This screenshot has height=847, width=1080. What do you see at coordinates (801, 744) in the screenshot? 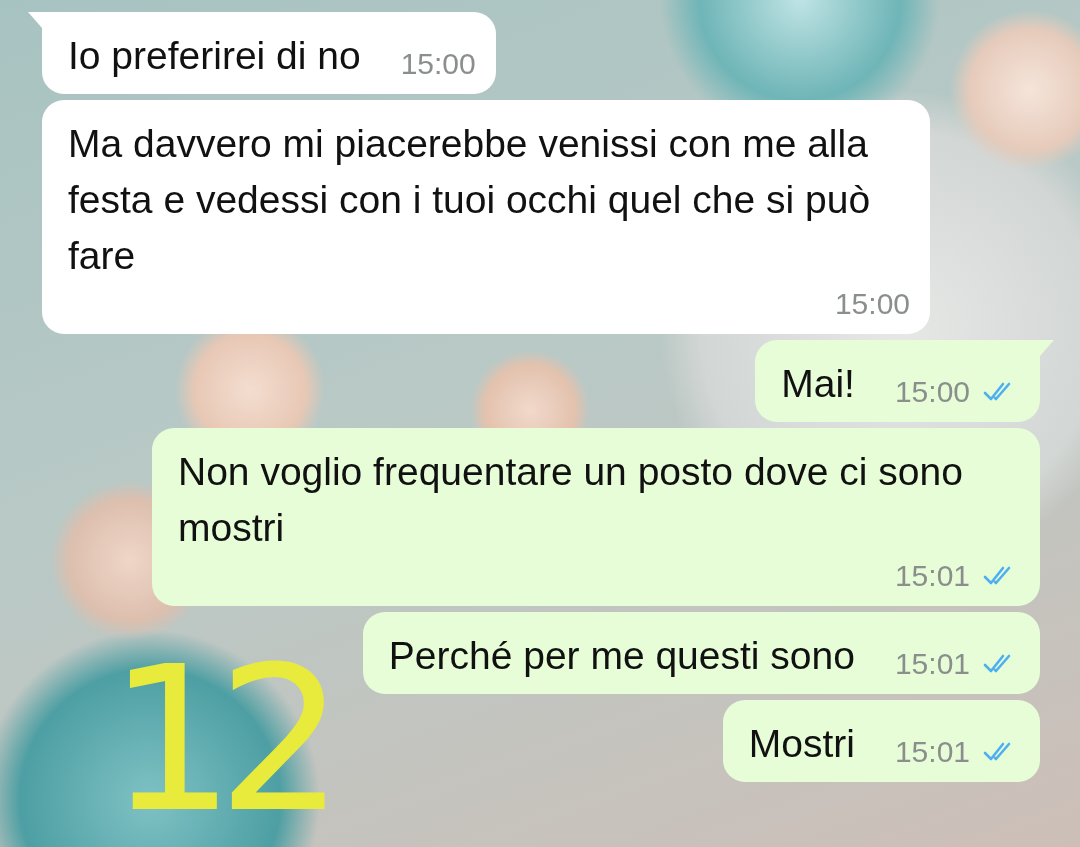
I see `message-text: Mostri` at bounding box center [801, 744].